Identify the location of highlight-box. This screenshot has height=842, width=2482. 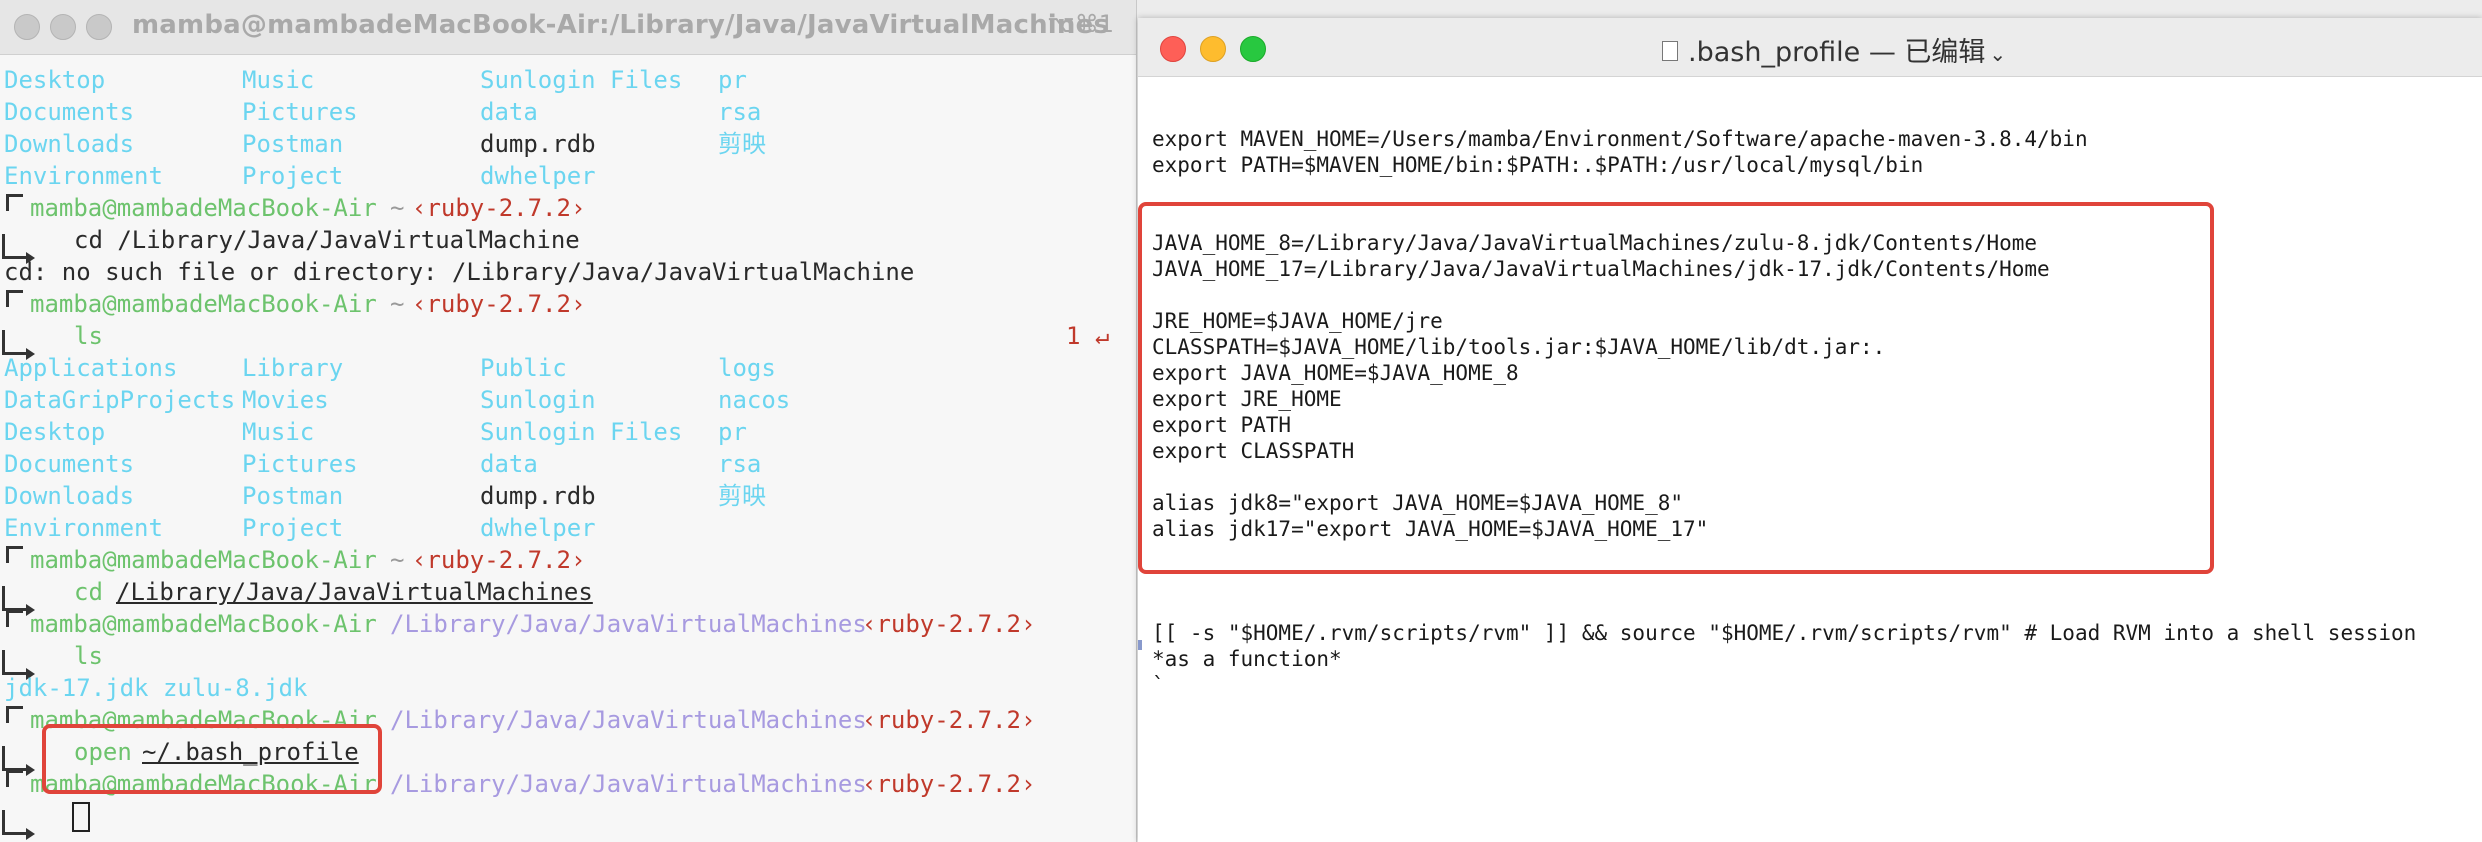
(212, 759).